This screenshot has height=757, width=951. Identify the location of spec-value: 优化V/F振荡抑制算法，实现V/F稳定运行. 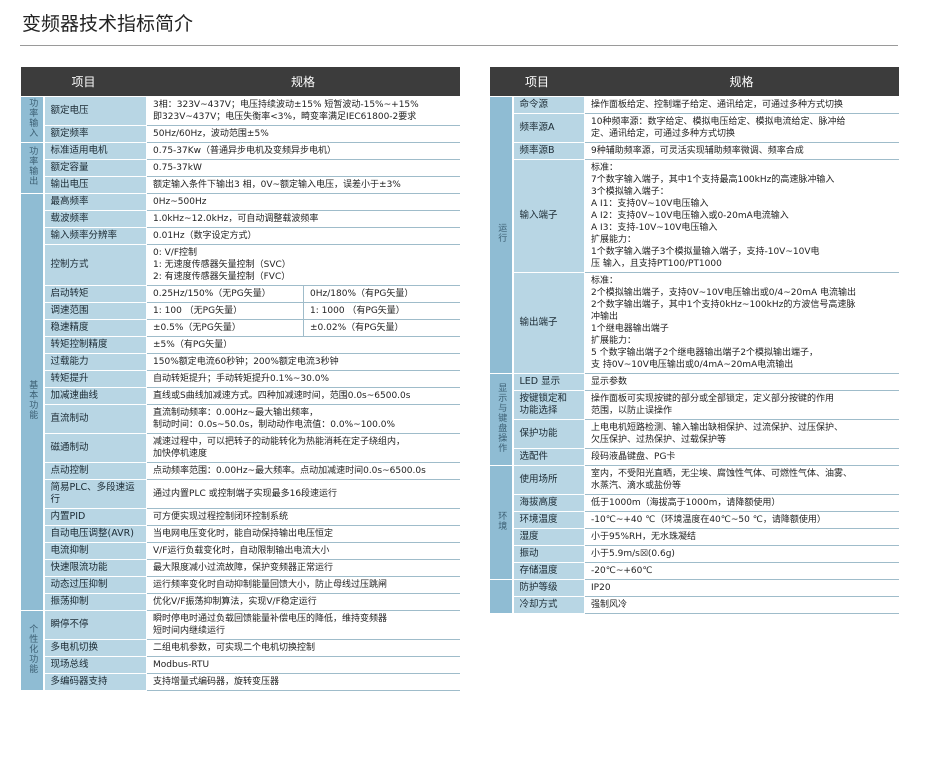
(303, 602).